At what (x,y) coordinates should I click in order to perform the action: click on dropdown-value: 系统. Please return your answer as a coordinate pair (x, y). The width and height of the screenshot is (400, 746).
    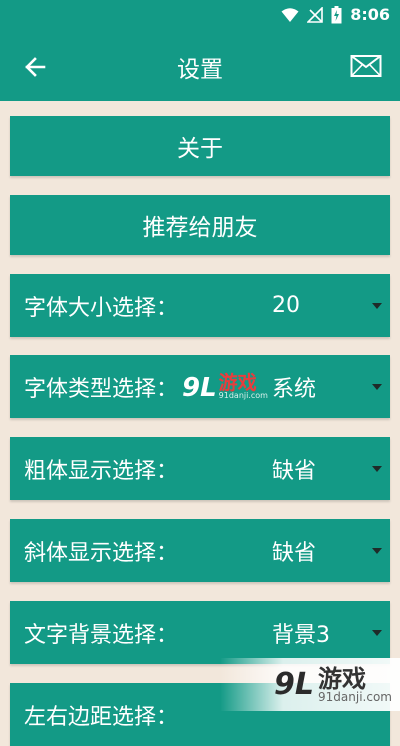
    Looking at the image, I should click on (294, 389).